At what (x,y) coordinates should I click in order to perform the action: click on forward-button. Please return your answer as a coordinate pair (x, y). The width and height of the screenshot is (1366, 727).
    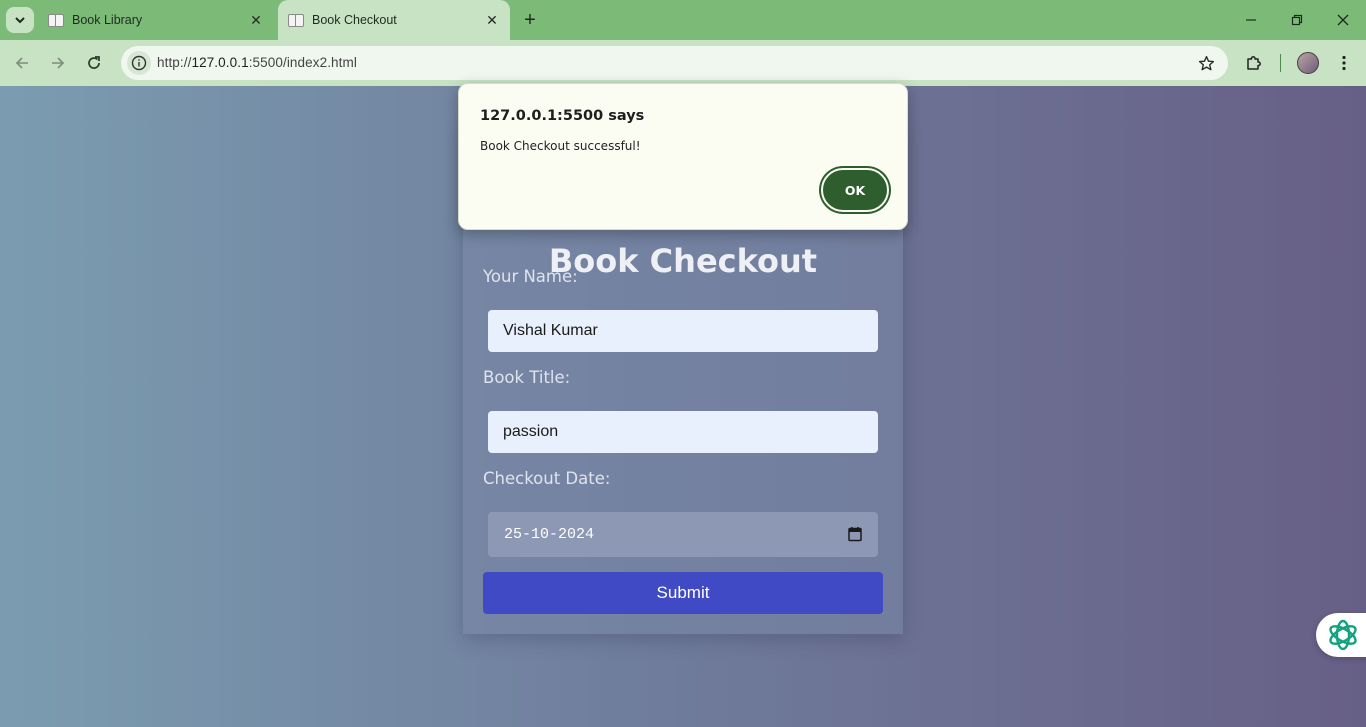
    Looking at the image, I should click on (58, 63).